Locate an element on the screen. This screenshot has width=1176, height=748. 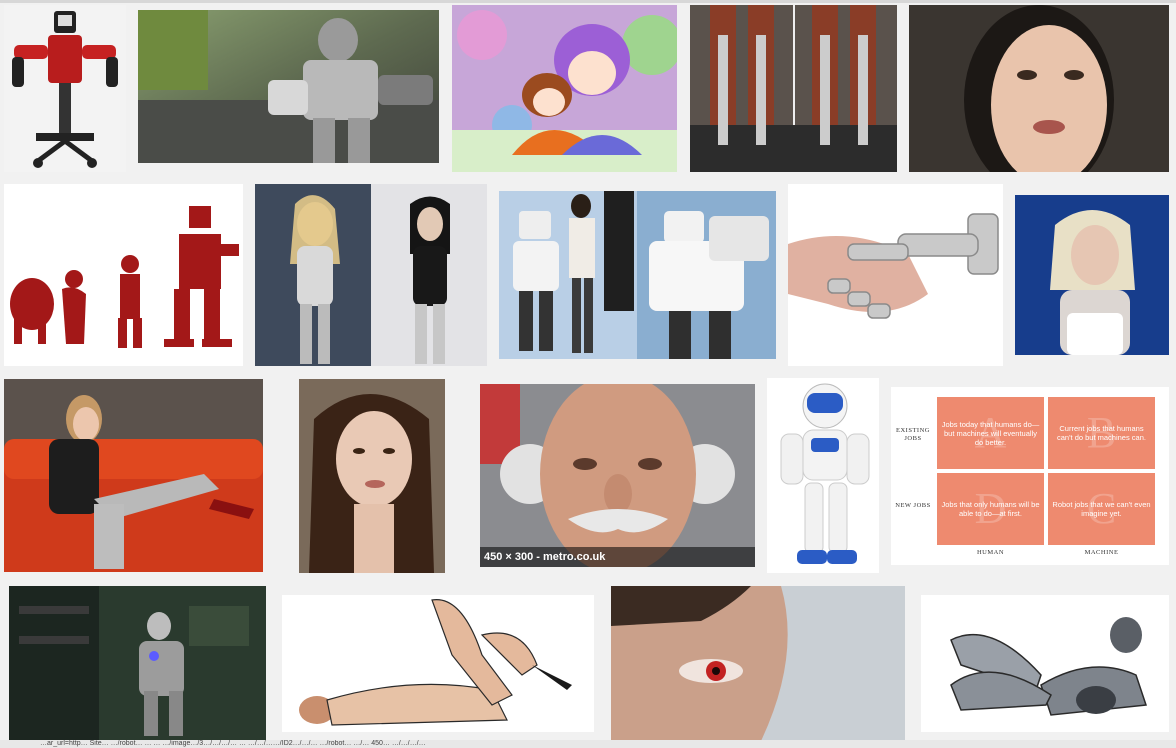
image-result-cyborg-women-collage is located at coordinates (371, 275).